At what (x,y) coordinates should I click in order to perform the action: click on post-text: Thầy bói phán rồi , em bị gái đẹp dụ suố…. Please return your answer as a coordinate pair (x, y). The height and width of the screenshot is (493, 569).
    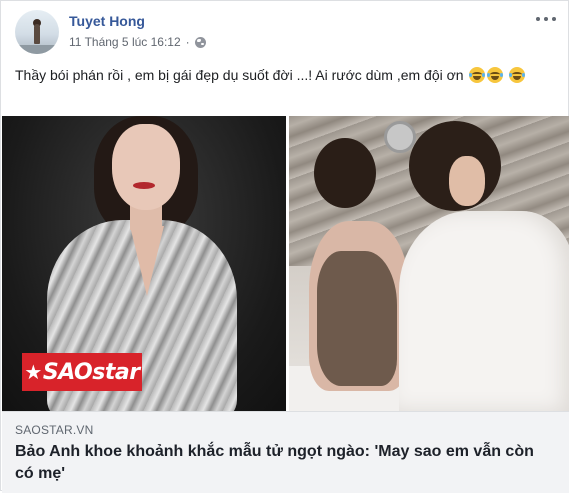
    Looking at the image, I should click on (287, 75).